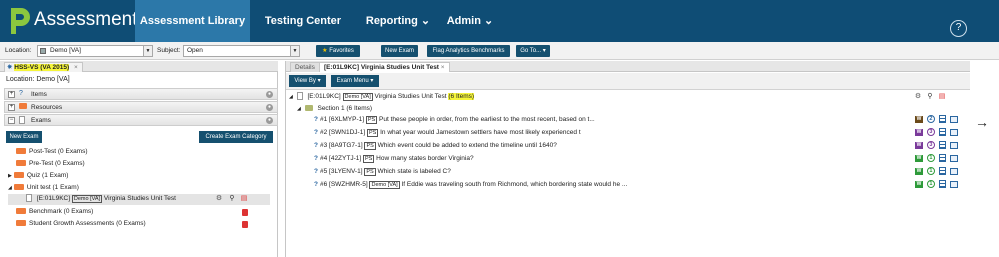 The image size is (999, 257). What do you see at coordinates (38, 79) in the screenshot?
I see `location-text: Location: Demo [VA]` at bounding box center [38, 79].